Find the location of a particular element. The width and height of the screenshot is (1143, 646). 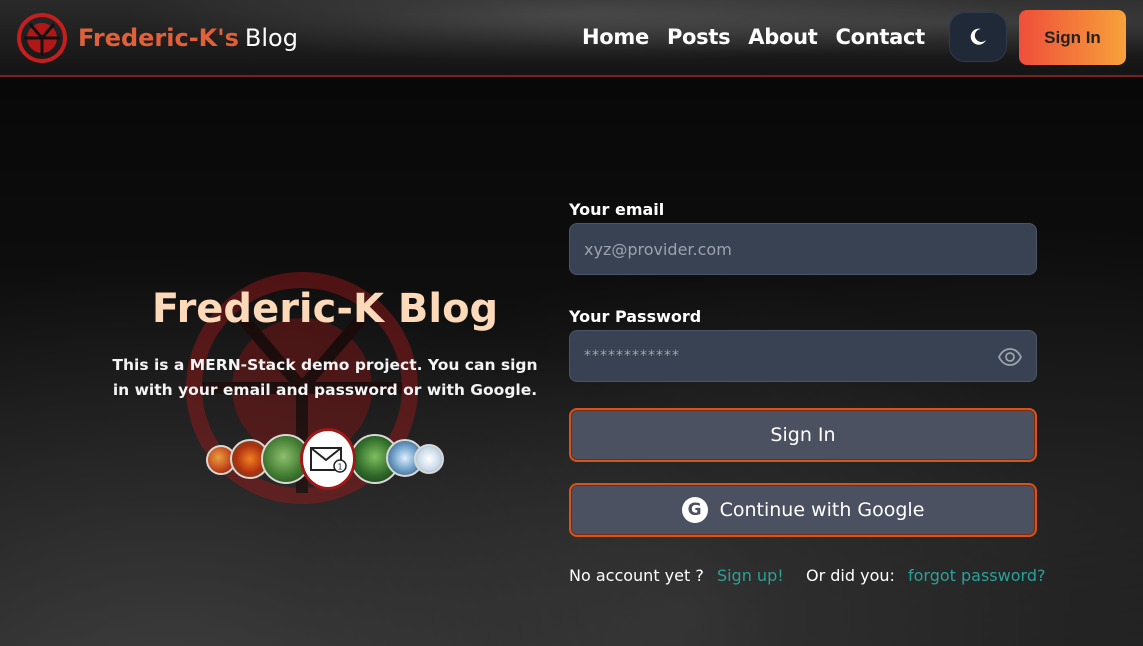

theme-toggle-button is located at coordinates (978, 37).